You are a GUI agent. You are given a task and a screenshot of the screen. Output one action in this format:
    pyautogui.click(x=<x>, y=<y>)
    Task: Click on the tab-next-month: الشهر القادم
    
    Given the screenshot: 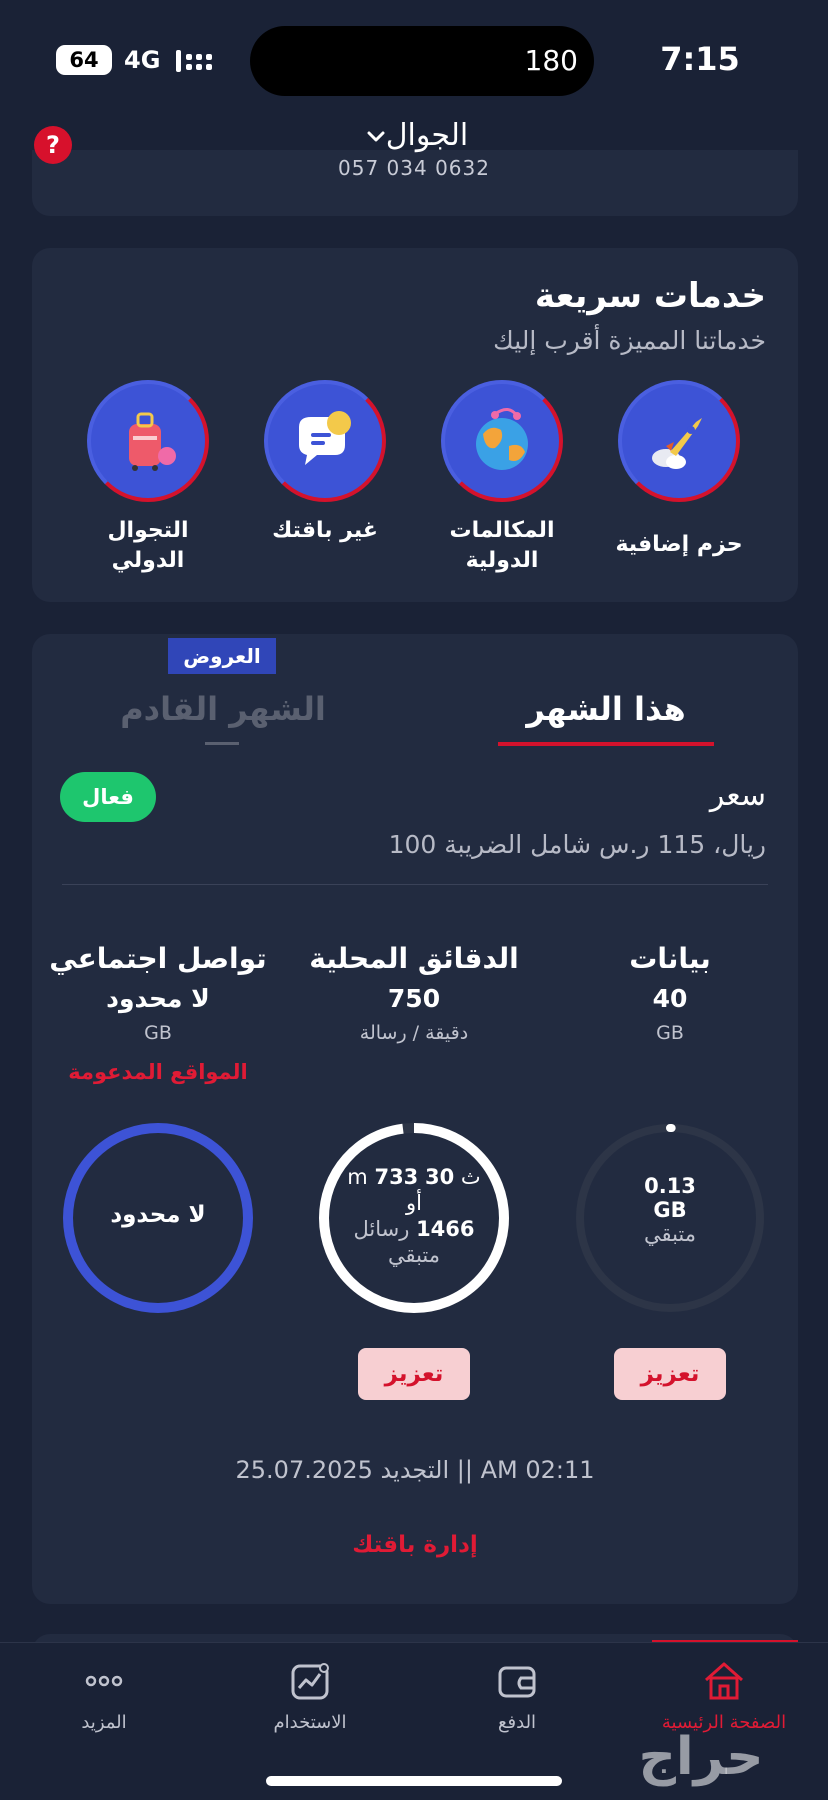 What is the action you would take?
    pyautogui.click(x=223, y=709)
    